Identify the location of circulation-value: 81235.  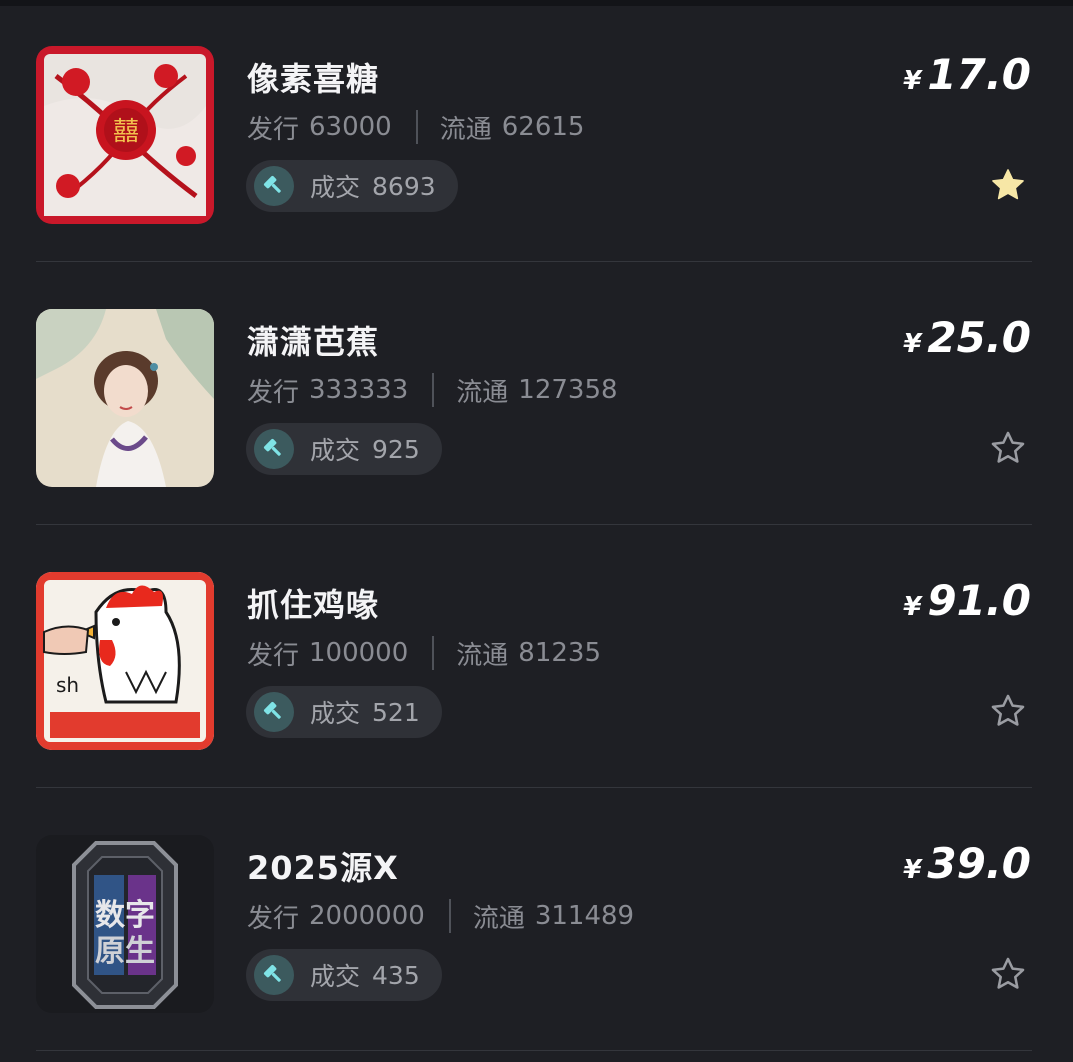
(560, 653).